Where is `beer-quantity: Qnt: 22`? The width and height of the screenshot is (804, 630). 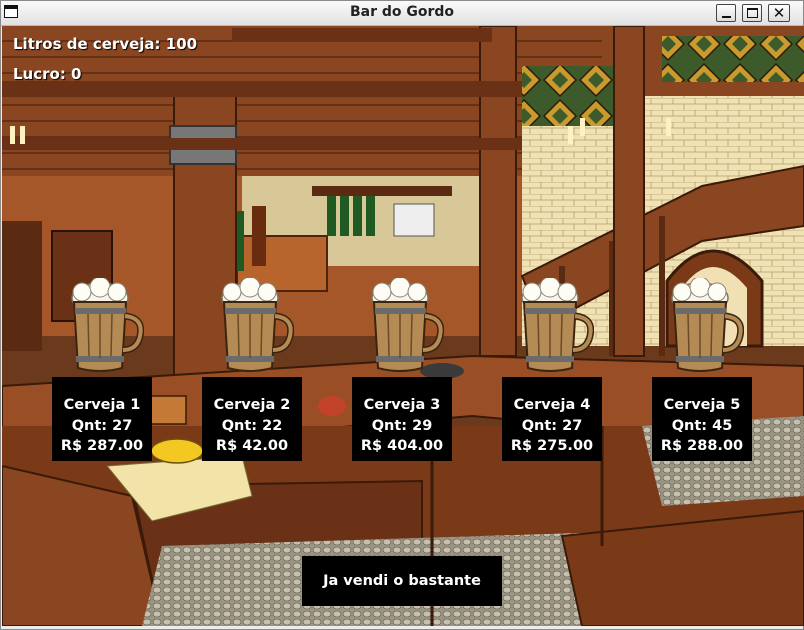
beer-quantity: Qnt: 22 is located at coordinates (252, 425).